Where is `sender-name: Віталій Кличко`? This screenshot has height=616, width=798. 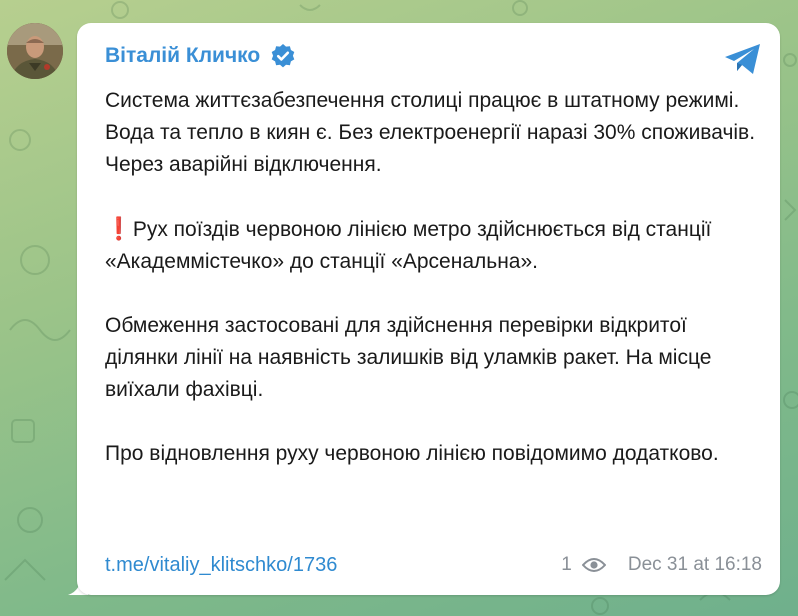
sender-name: Віталій Кличко is located at coordinates (182, 56).